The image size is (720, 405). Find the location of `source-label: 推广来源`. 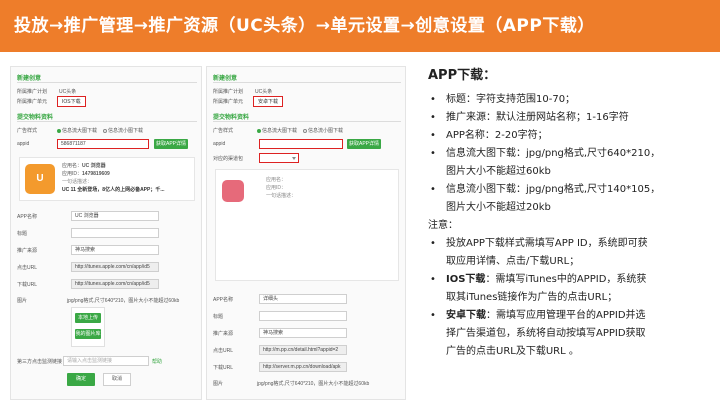

source-label: 推广来源 is located at coordinates (27, 251).